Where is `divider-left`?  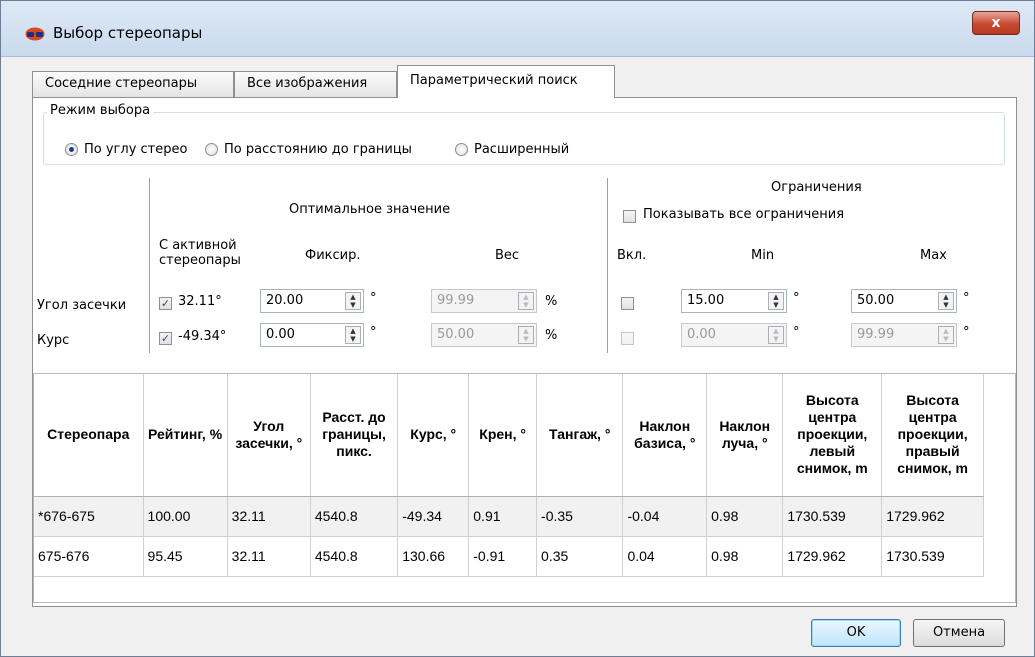
divider-left is located at coordinates (149, 265).